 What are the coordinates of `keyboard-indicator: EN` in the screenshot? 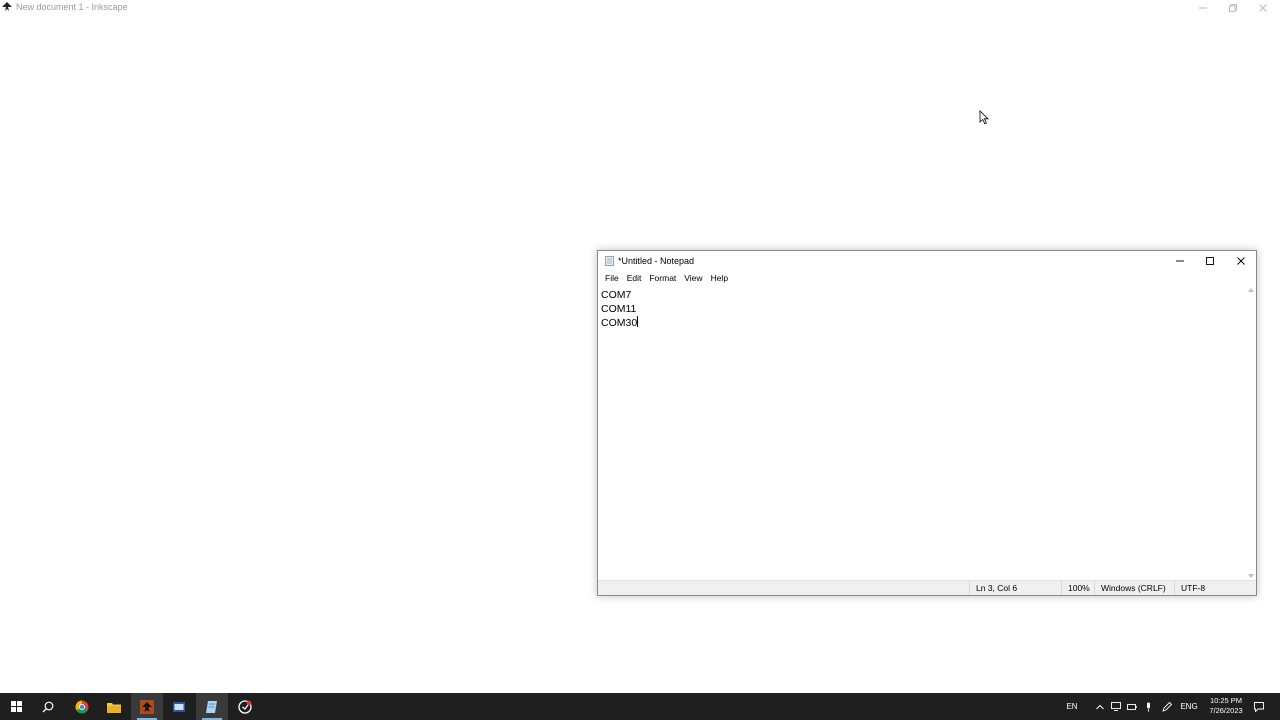 It's located at (1072, 706).